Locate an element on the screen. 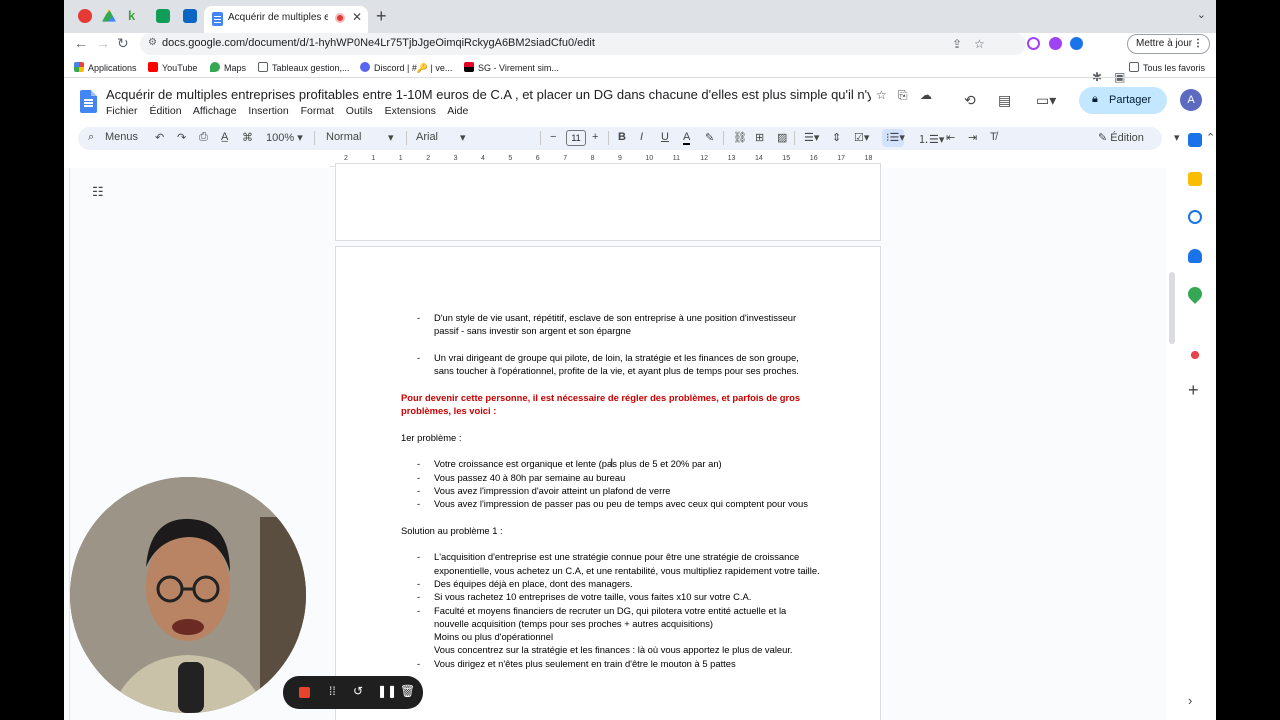 The width and height of the screenshot is (1280, 720). keep-icon is located at coordinates (1195, 179).